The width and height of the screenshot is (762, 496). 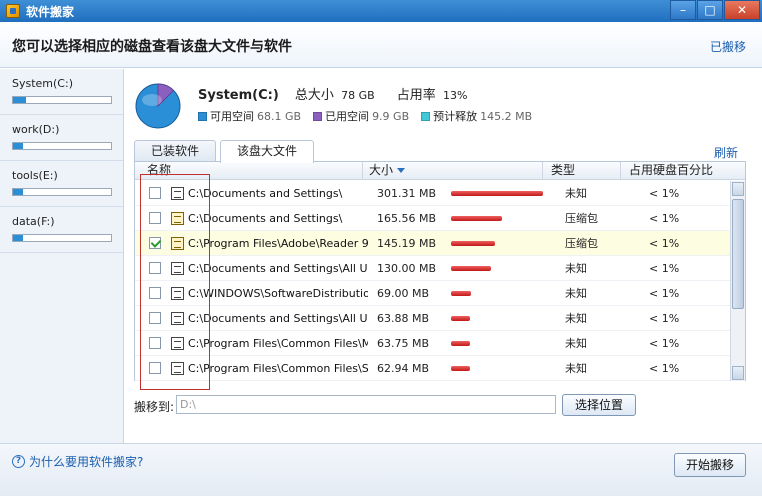 What do you see at coordinates (381, 11) in the screenshot?
I see `title-bar: 软件搬家 – □ ✕` at bounding box center [381, 11].